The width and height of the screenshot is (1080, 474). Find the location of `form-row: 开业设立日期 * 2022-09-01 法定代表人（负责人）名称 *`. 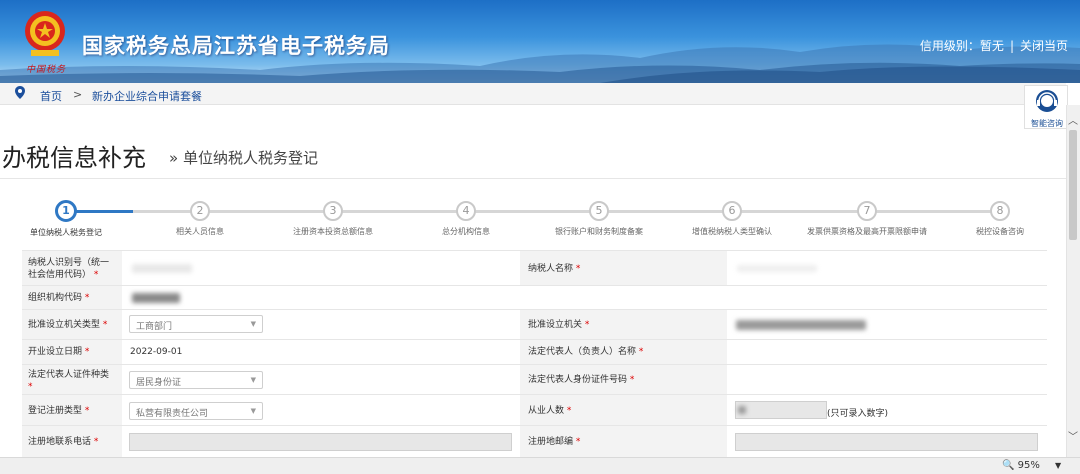

form-row: 开业设立日期 * 2022-09-01 法定代表人（负责人）名称 * is located at coordinates (534, 351).